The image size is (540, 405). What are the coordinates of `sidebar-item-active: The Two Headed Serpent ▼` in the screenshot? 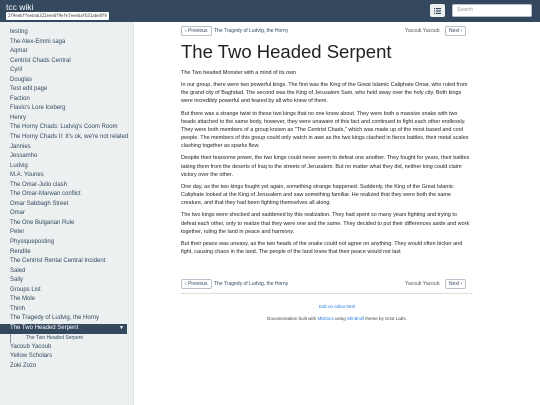 It's located at (63, 328).